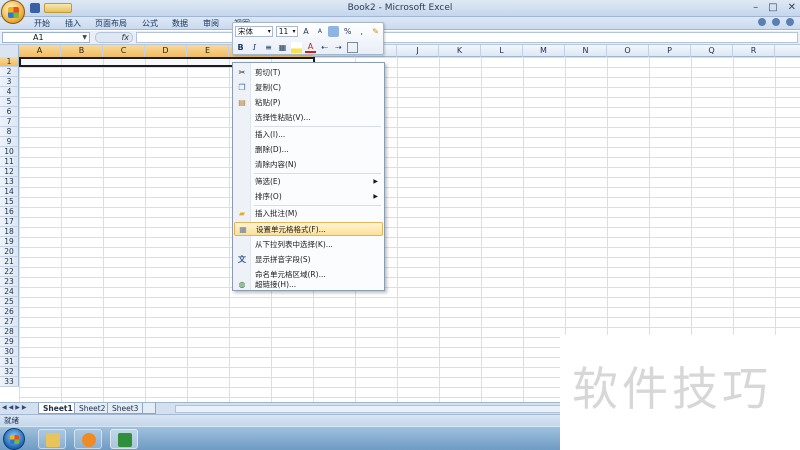 The image size is (800, 450). Describe the element at coordinates (338, 47) in the screenshot. I see `increase-decimal-icon: ⇢` at that location.